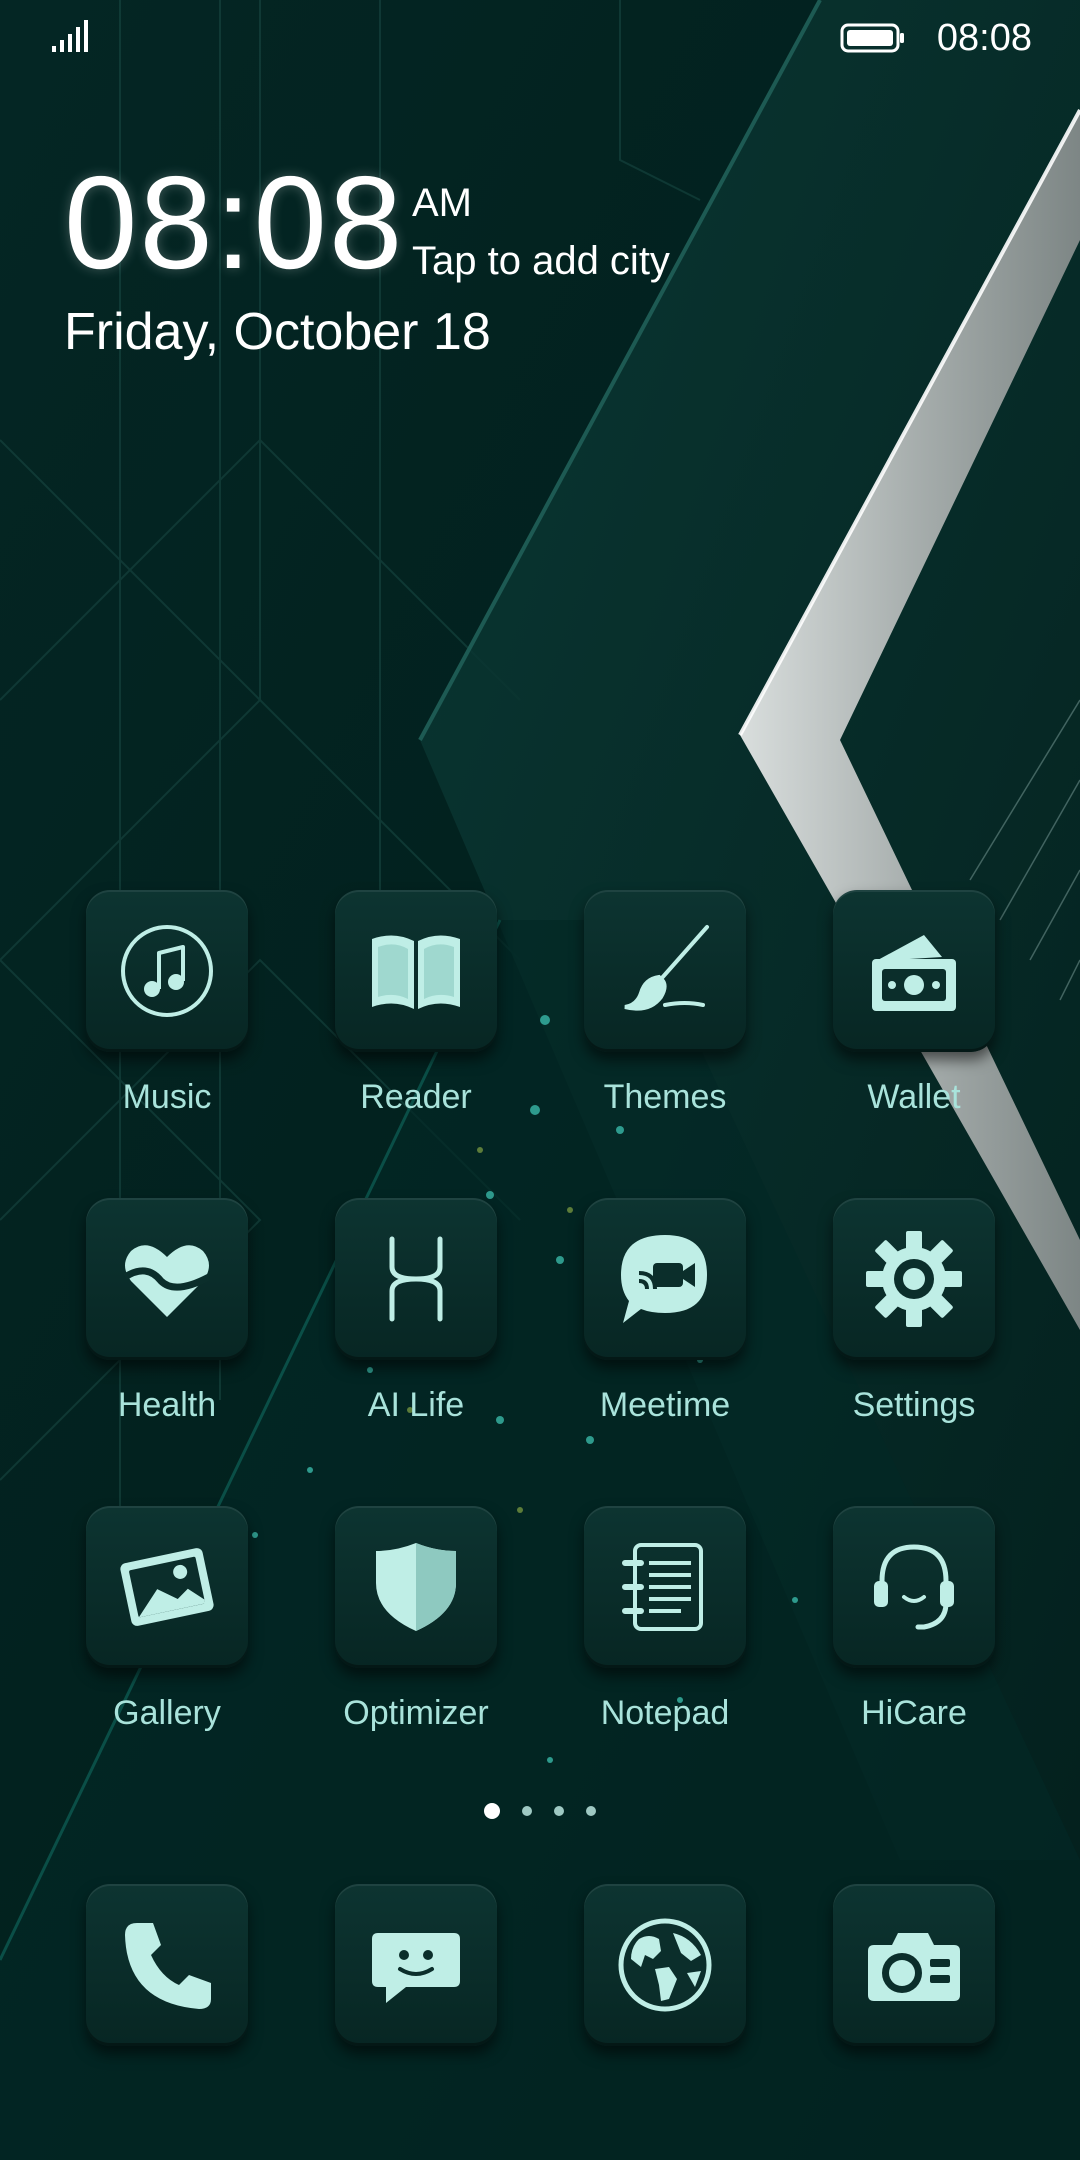  I want to click on app-optimizer: Optimizer, so click(416, 1620).